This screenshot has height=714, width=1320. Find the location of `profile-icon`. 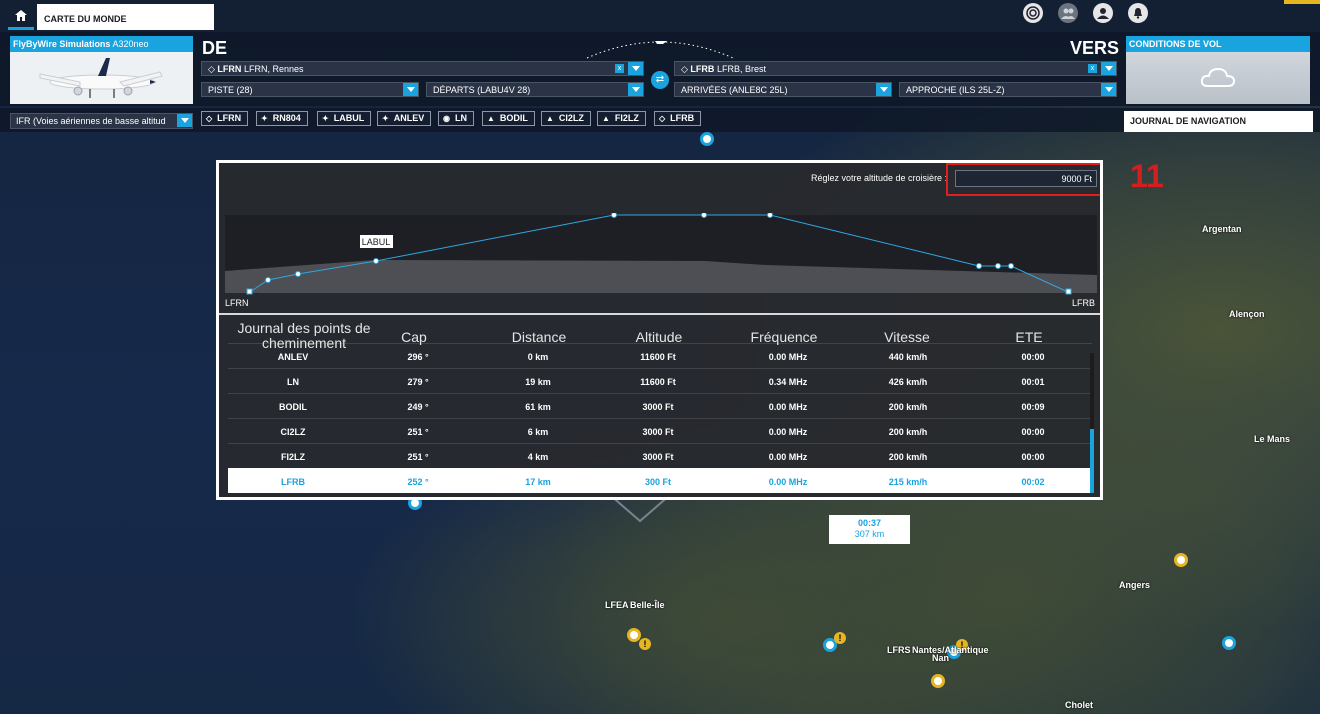

profile-icon is located at coordinates (1103, 13).